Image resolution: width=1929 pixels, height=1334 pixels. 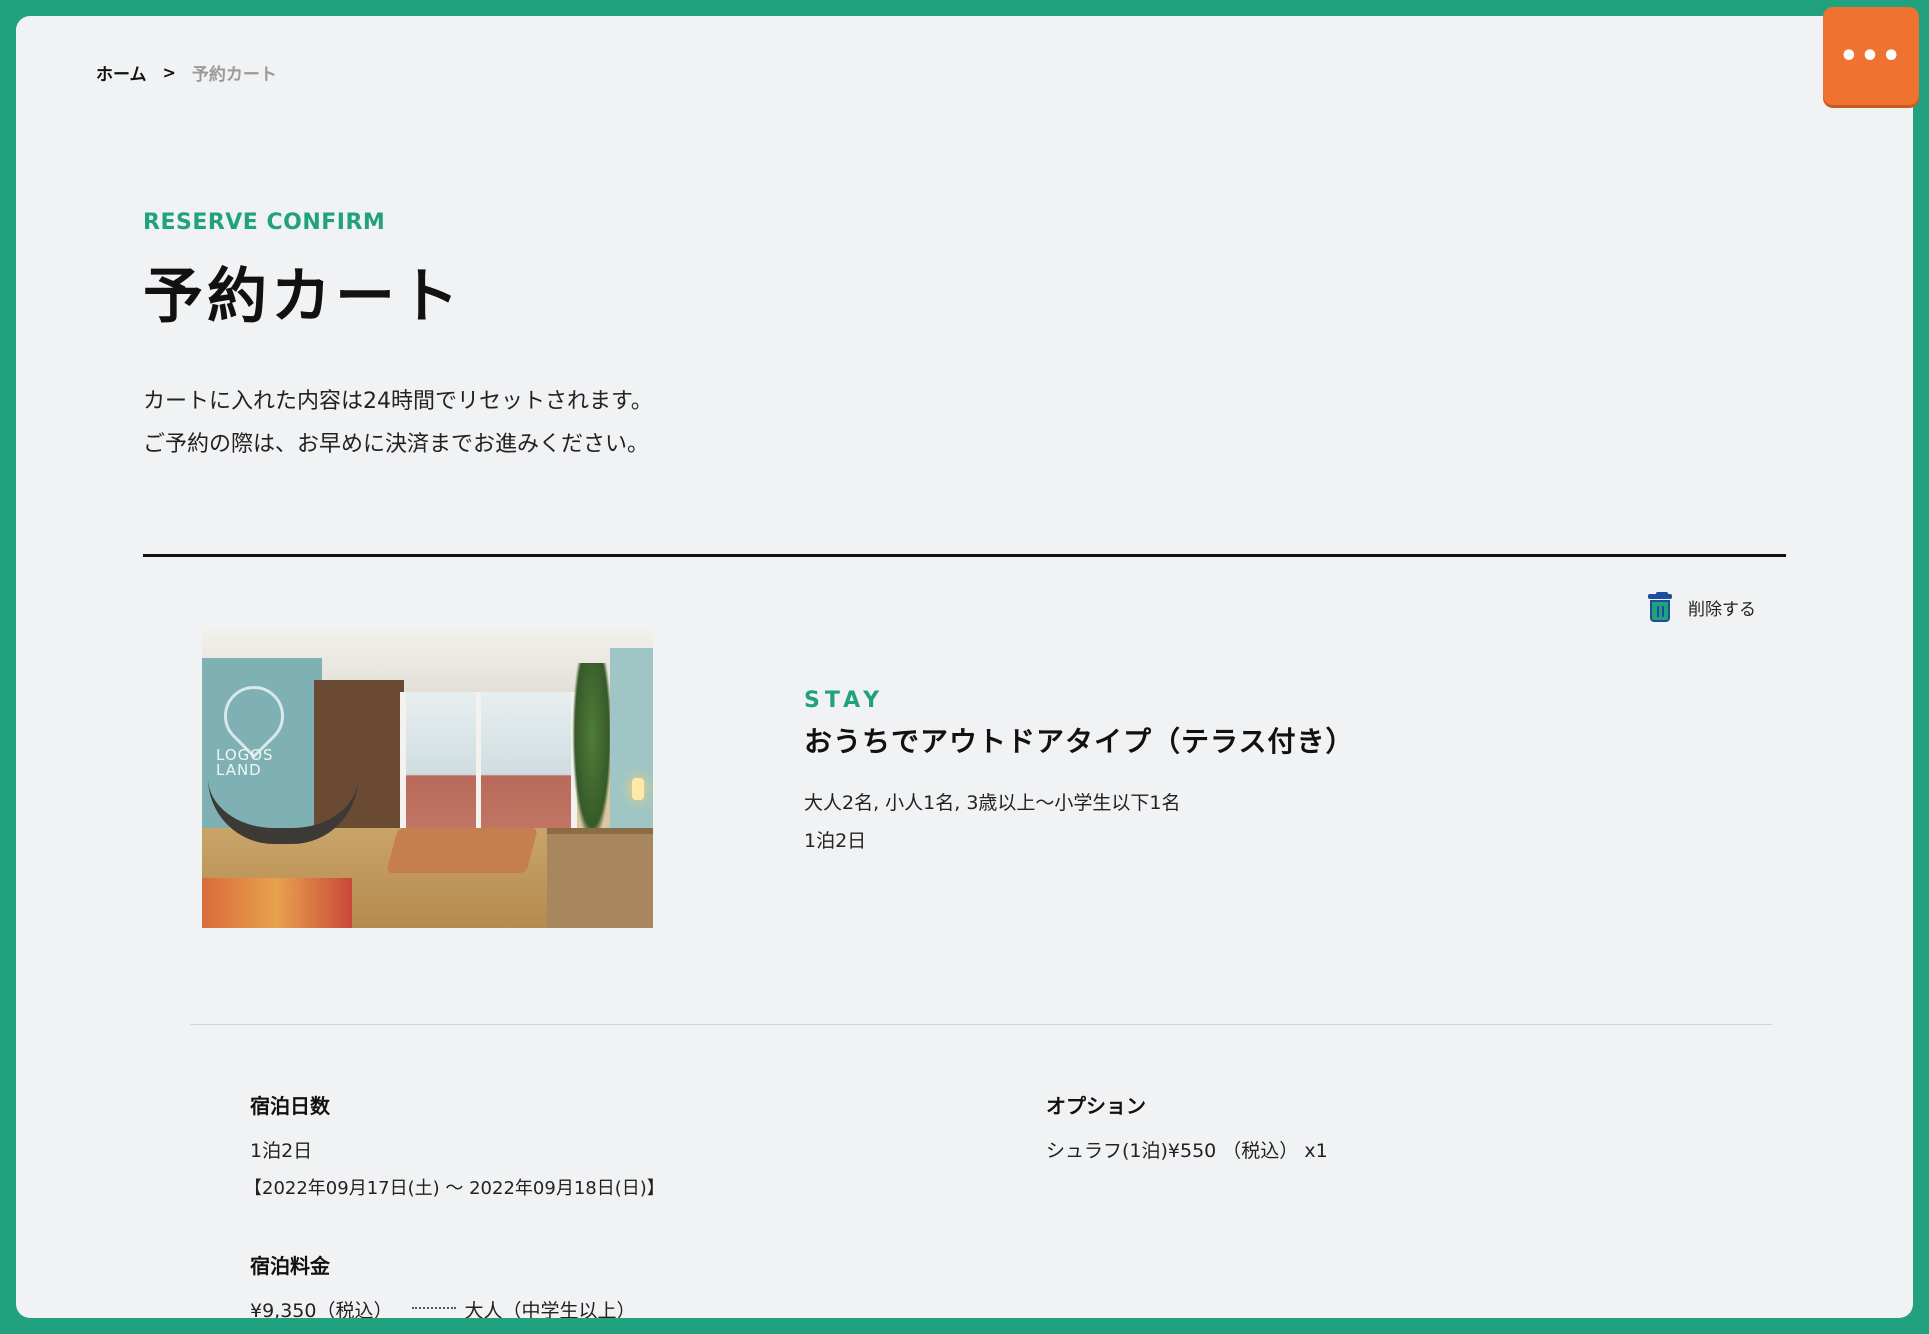 What do you see at coordinates (835, 841) in the screenshot?
I see `room-nights: 1泊2日` at bounding box center [835, 841].